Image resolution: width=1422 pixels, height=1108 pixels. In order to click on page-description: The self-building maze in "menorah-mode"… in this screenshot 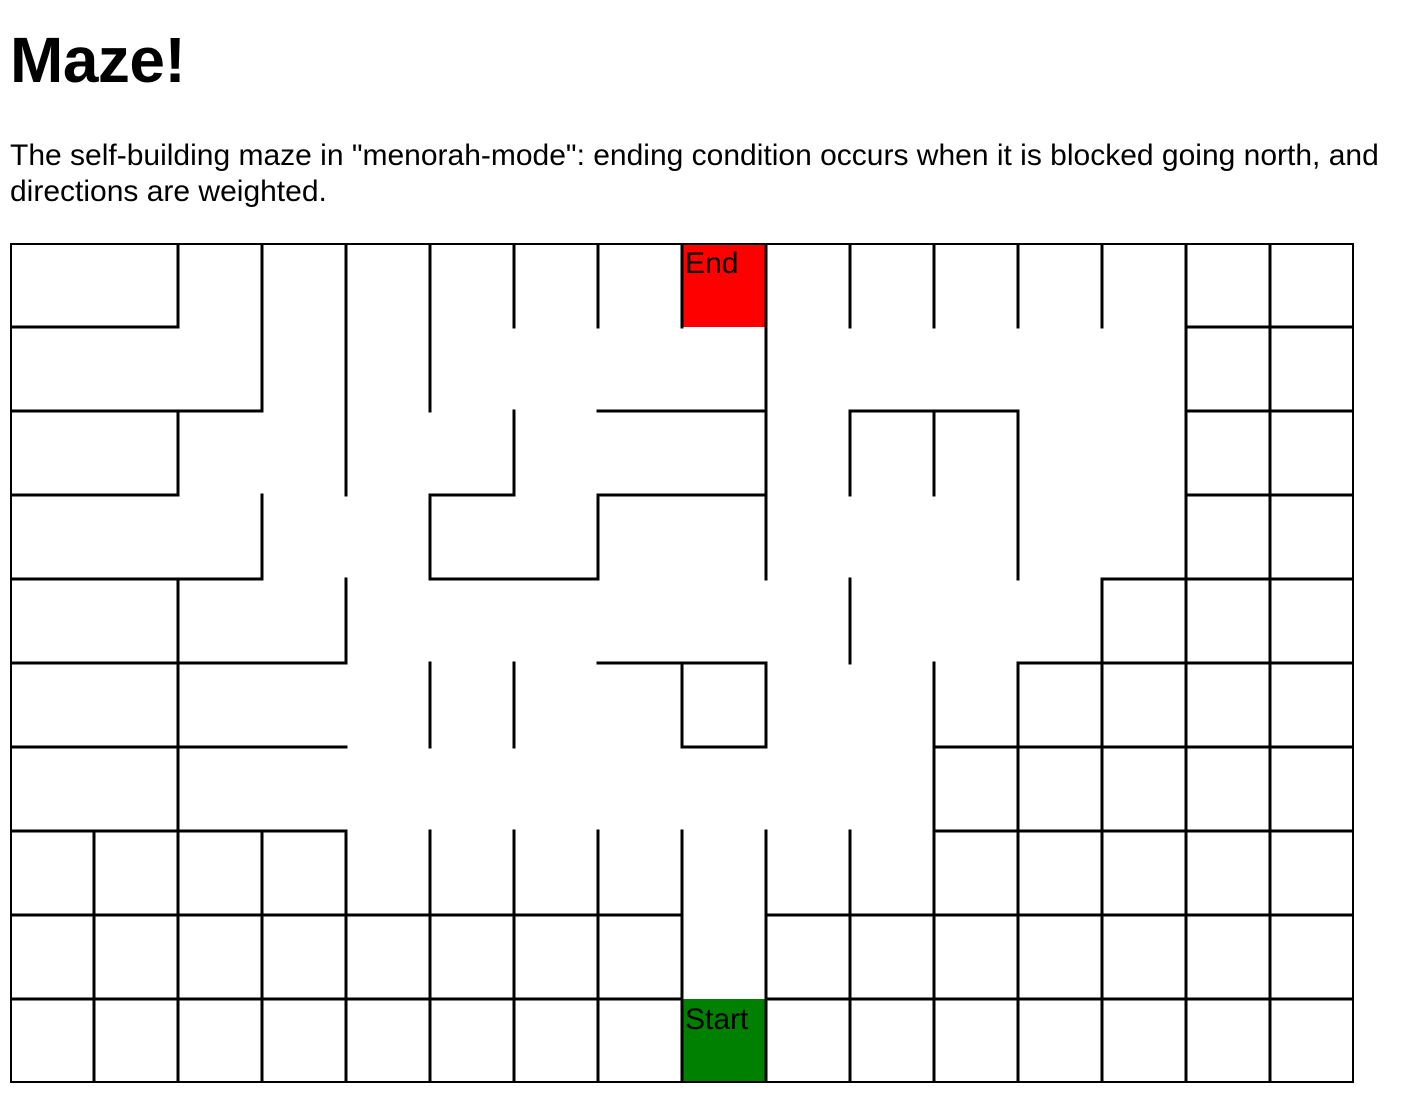, I will do `click(694, 173)`.